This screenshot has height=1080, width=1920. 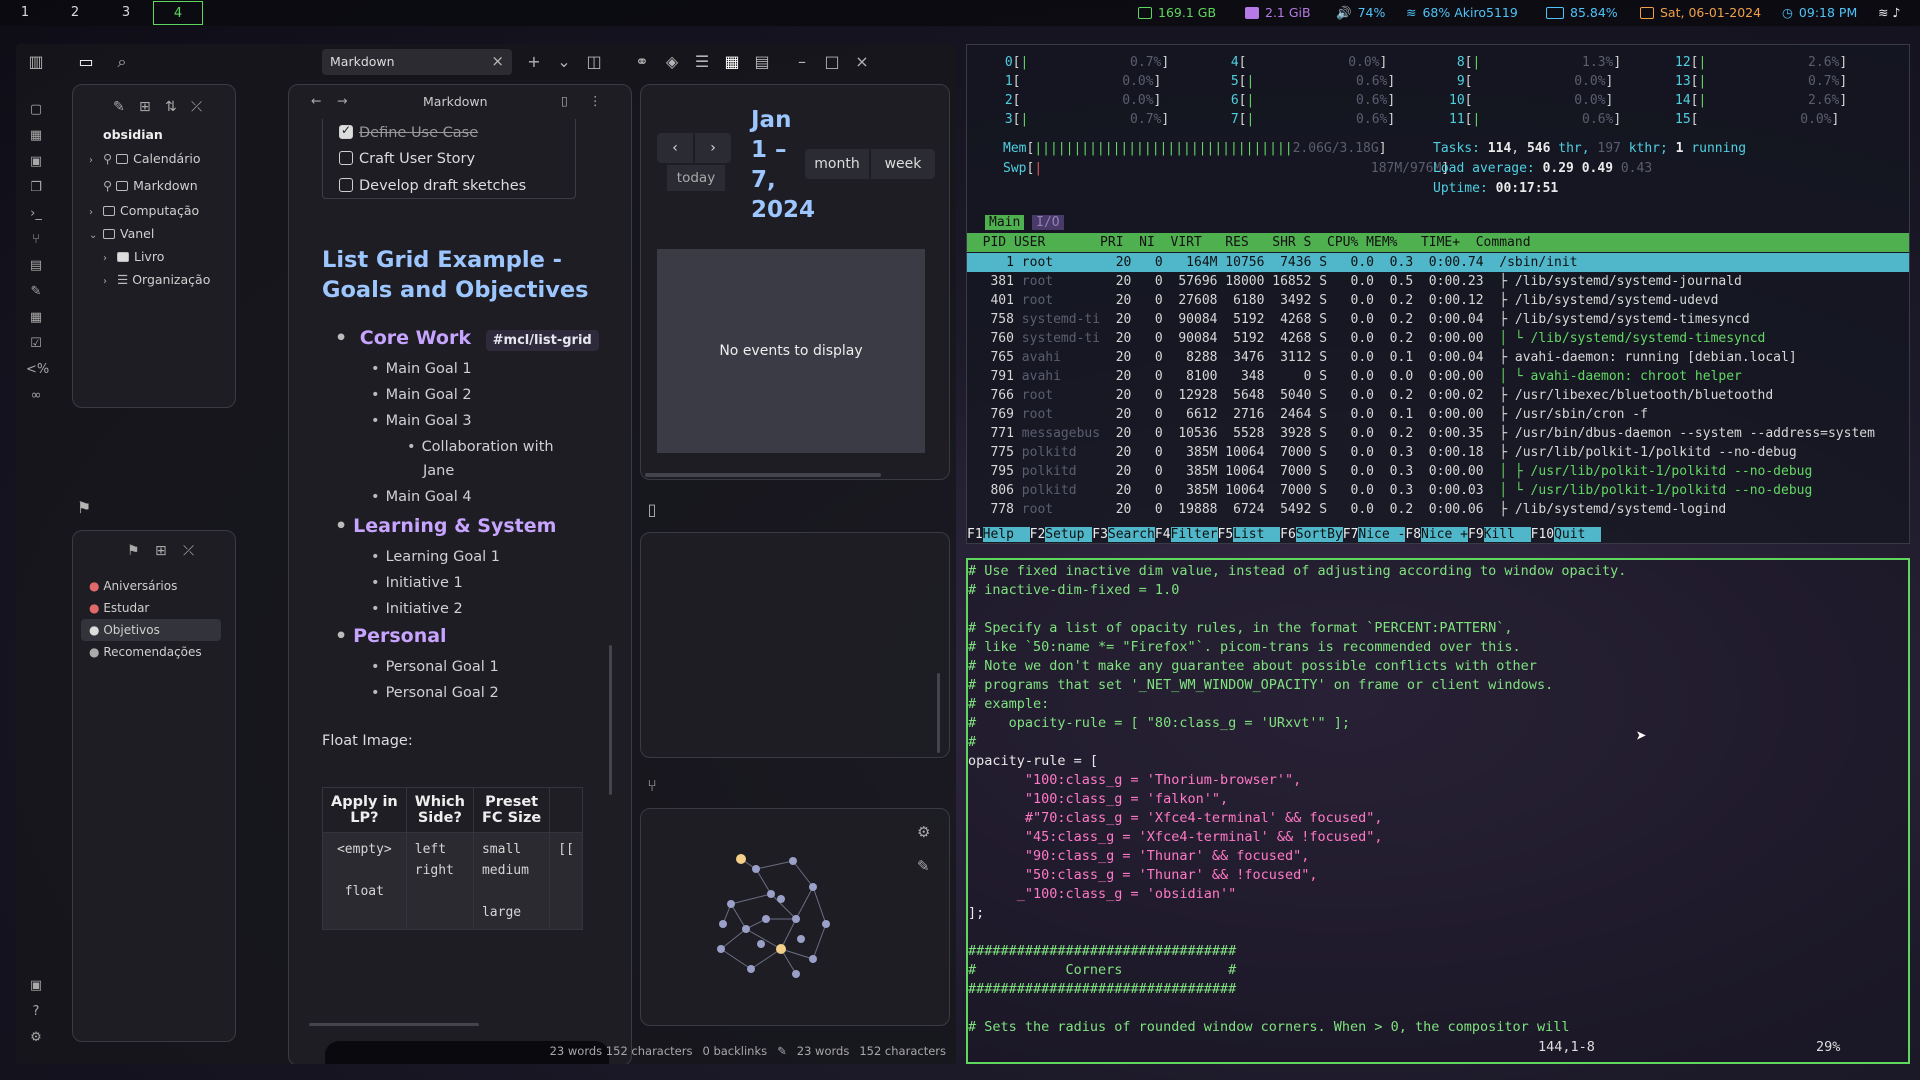 I want to click on new-tab-icon: +, so click(x=534, y=62).